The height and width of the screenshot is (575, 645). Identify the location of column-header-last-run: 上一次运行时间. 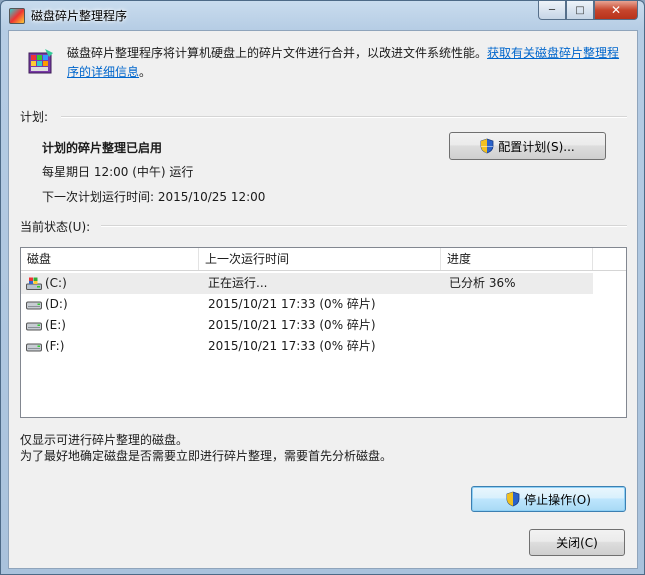
(320, 259).